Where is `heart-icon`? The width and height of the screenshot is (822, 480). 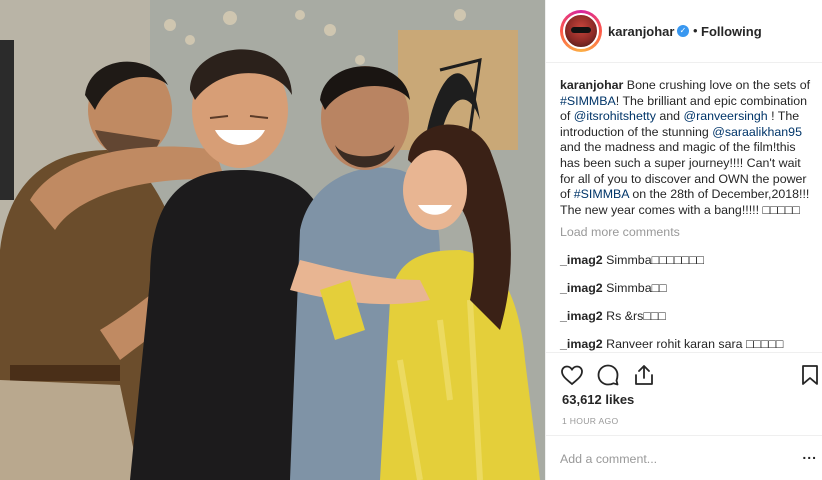 heart-icon is located at coordinates (572, 375).